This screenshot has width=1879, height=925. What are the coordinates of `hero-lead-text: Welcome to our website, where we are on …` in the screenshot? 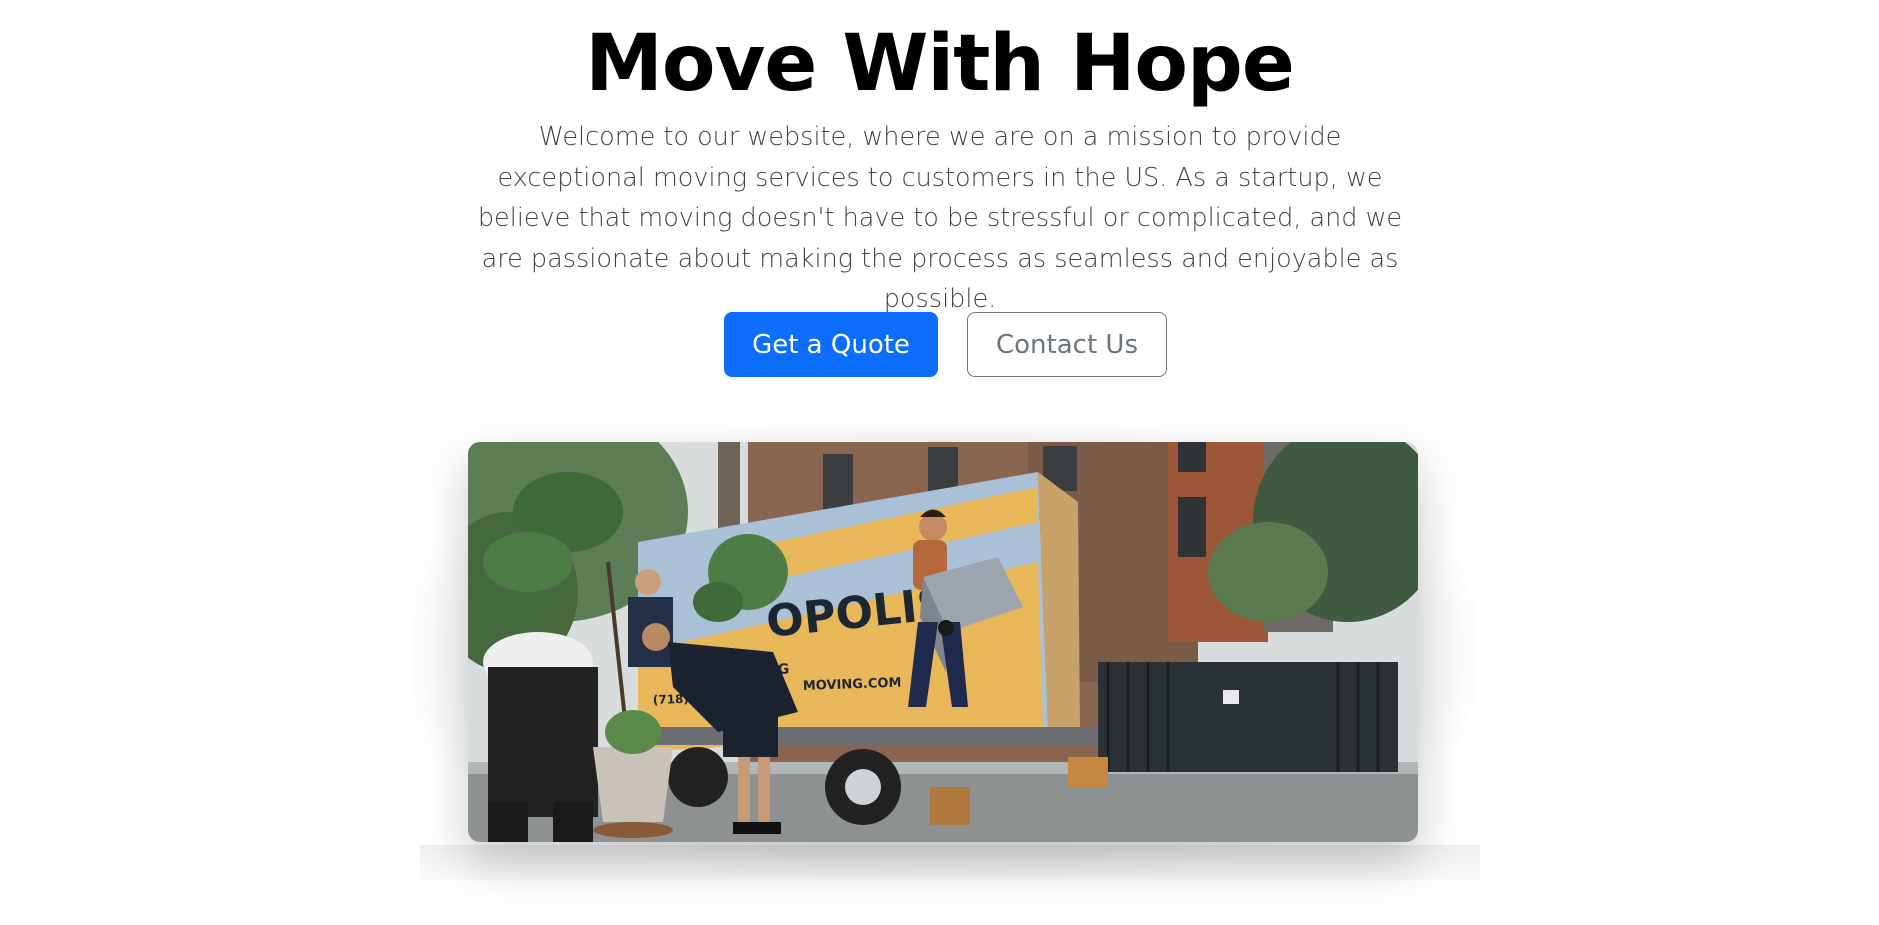 It's located at (940, 218).